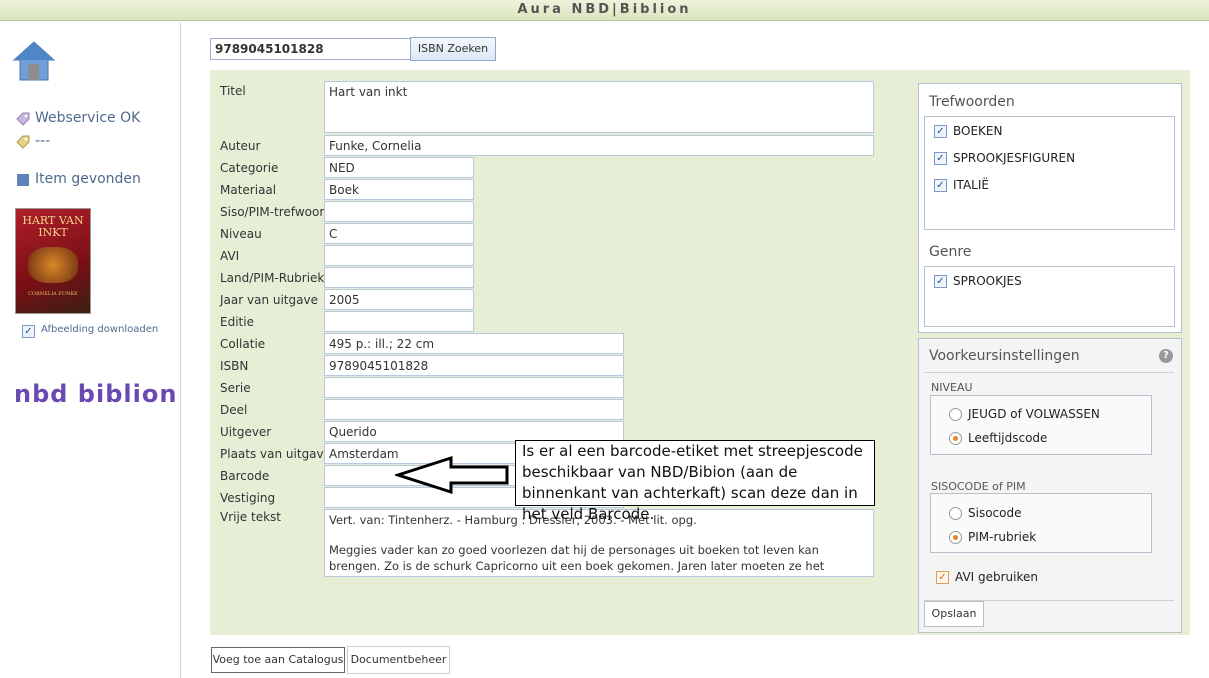  I want to click on webservice-status: Webservice OK, so click(88, 118).